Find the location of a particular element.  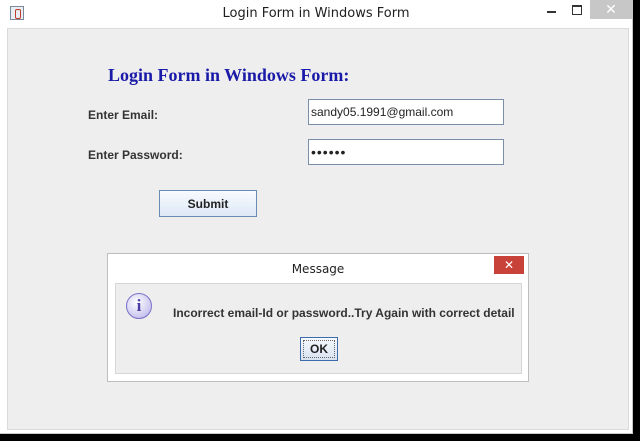

dialog-close-button: ✕ is located at coordinates (509, 265).